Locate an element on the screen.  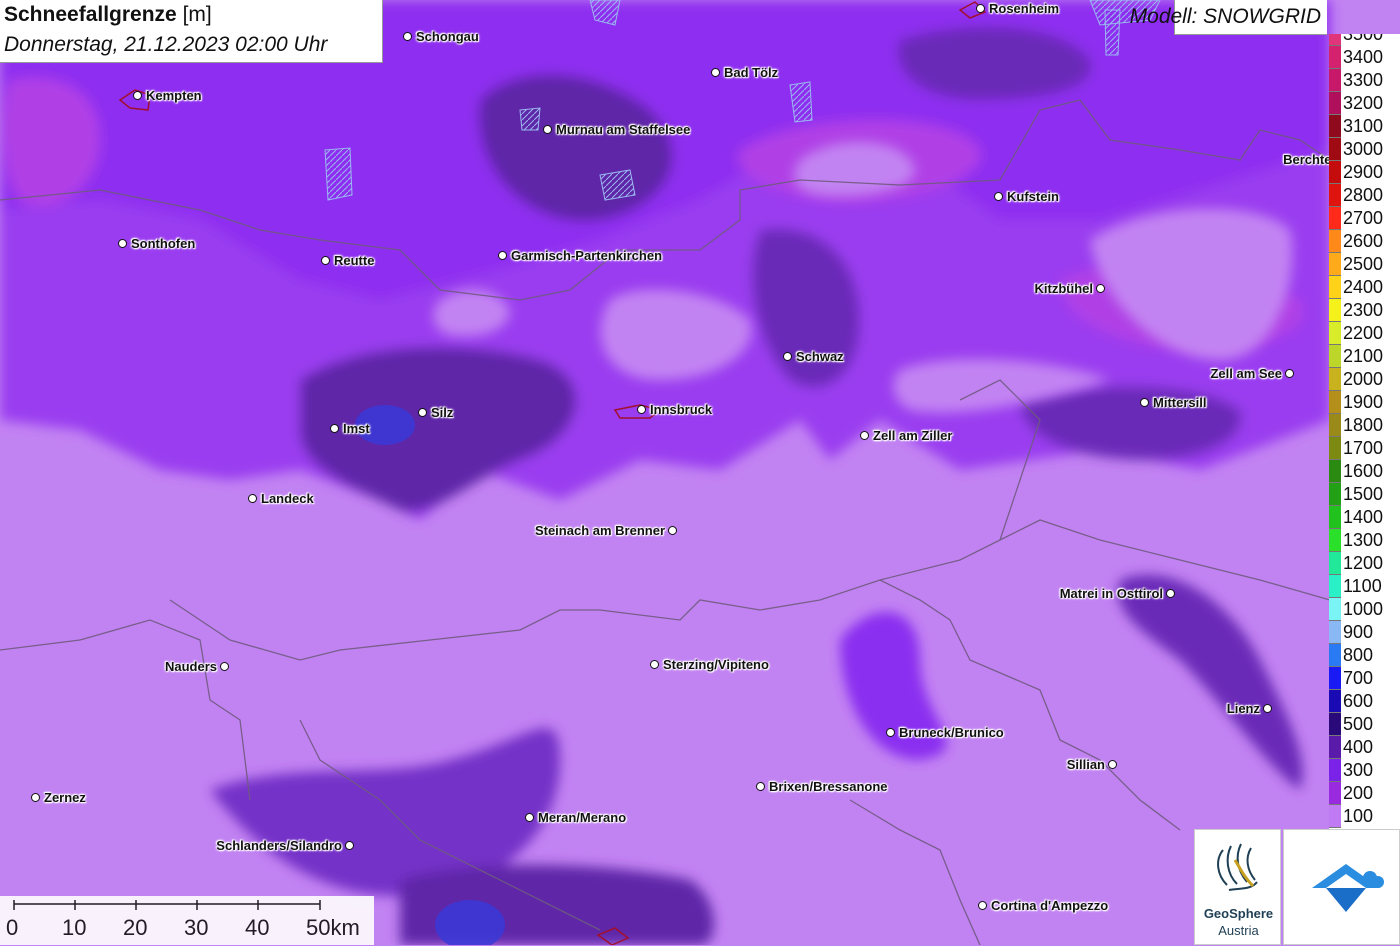
city-label: Cortina d'Ampezzo is located at coordinates (1050, 905).